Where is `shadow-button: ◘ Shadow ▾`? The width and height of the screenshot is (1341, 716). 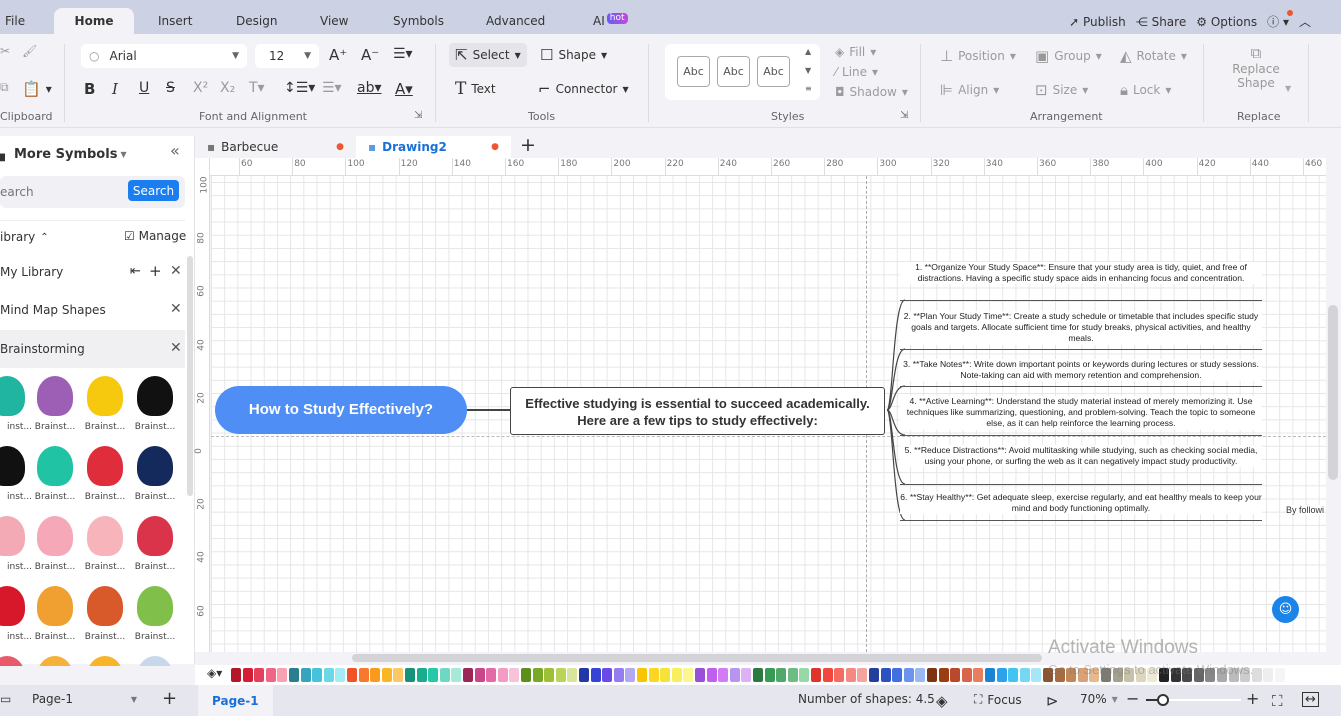
shadow-button: ◘ Shadow ▾ is located at coordinates (871, 92).